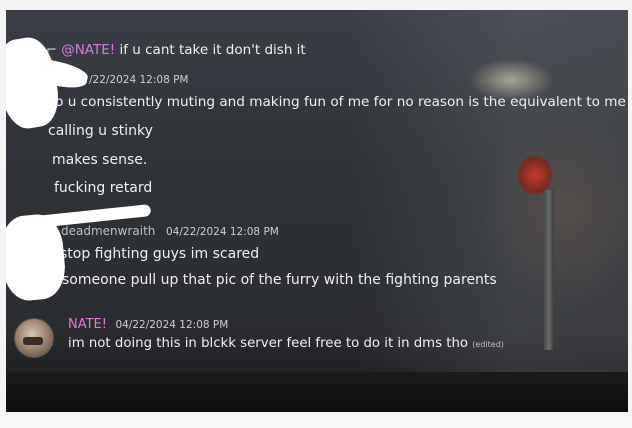  I want to click on background-pole, so click(549, 270).